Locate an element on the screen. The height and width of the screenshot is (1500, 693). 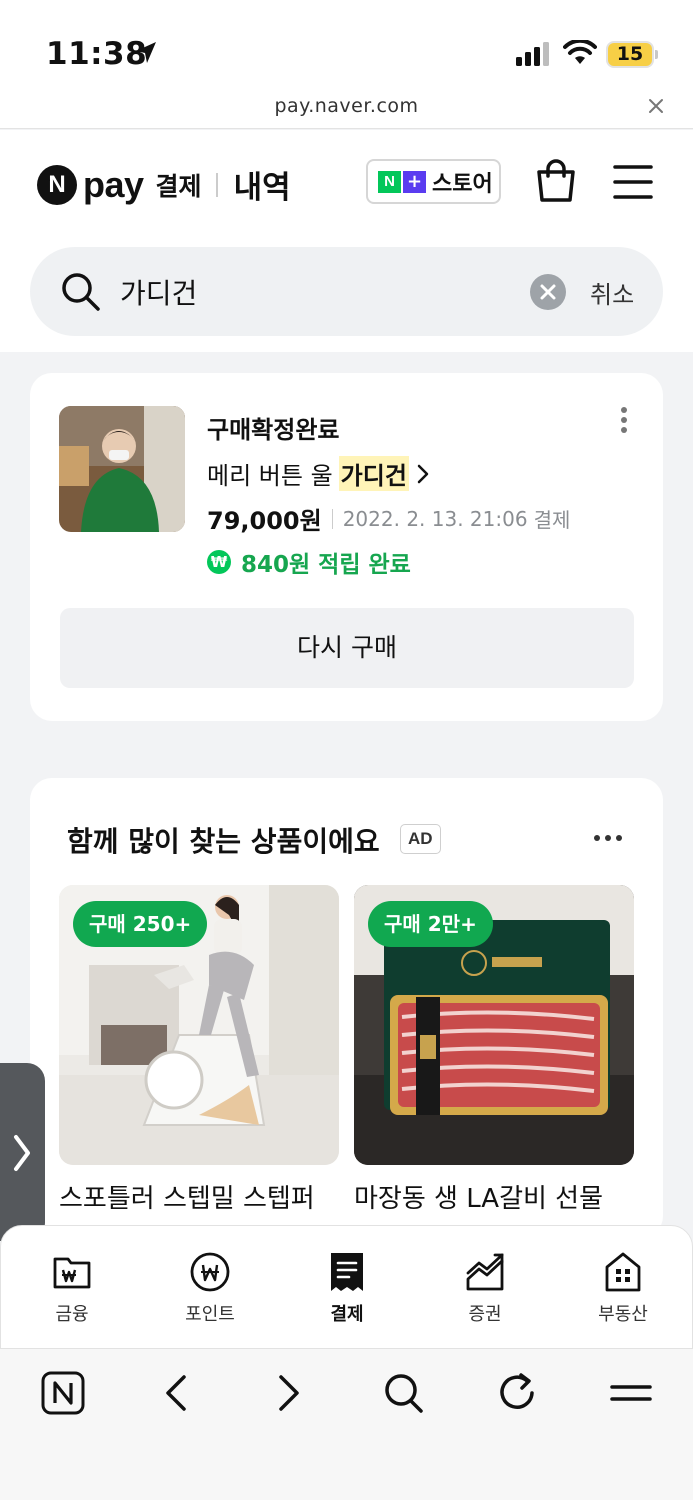
stock-chart-icon is located at coordinates (485, 1272).